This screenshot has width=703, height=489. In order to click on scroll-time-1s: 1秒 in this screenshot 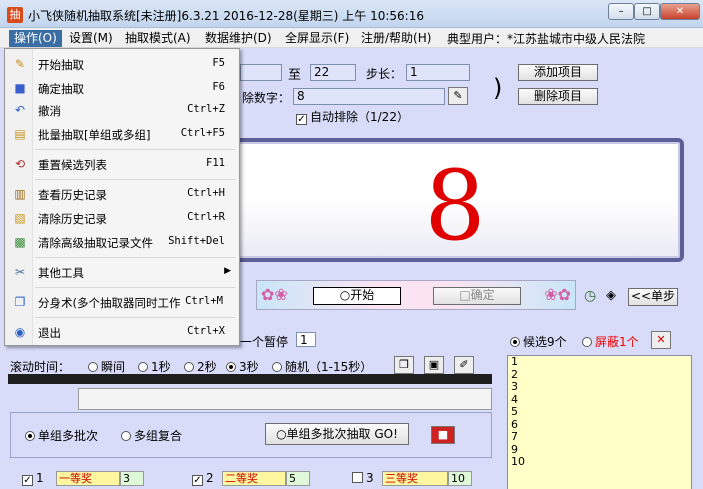, I will do `click(154, 366)`.